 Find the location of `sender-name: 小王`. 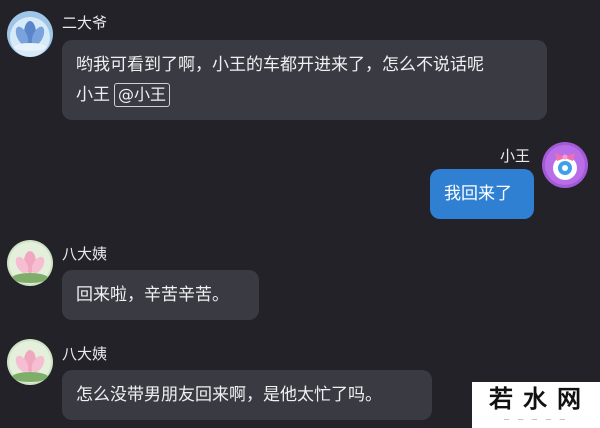

sender-name: 小王 is located at coordinates (515, 156).